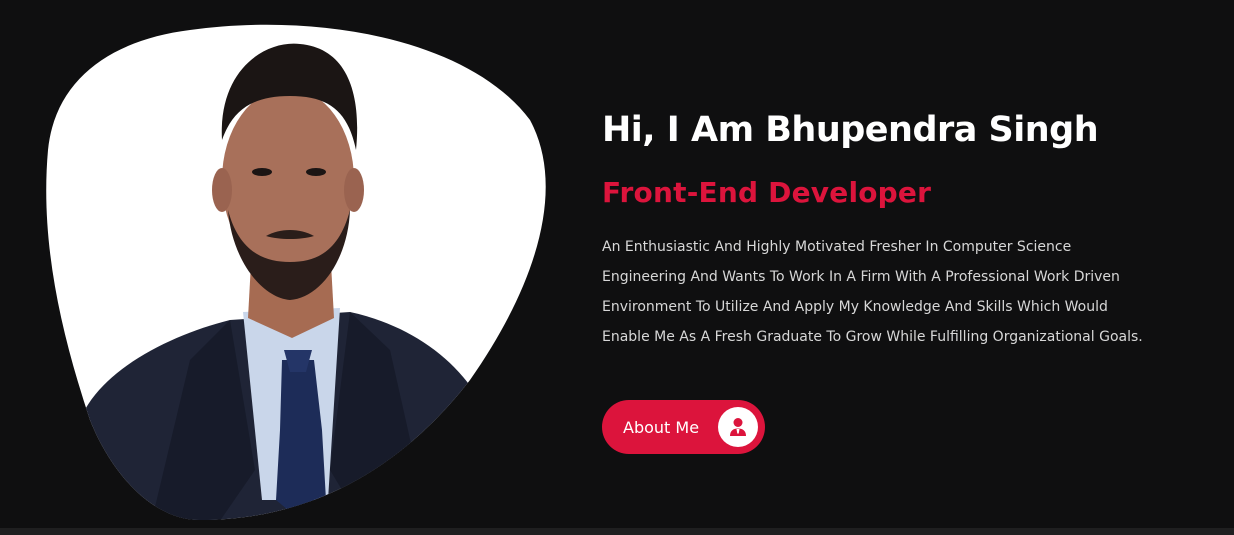  What do you see at coordinates (850, 130) in the screenshot?
I see `greeting-heading: Hi, I Am Bhupendra Singh` at bounding box center [850, 130].